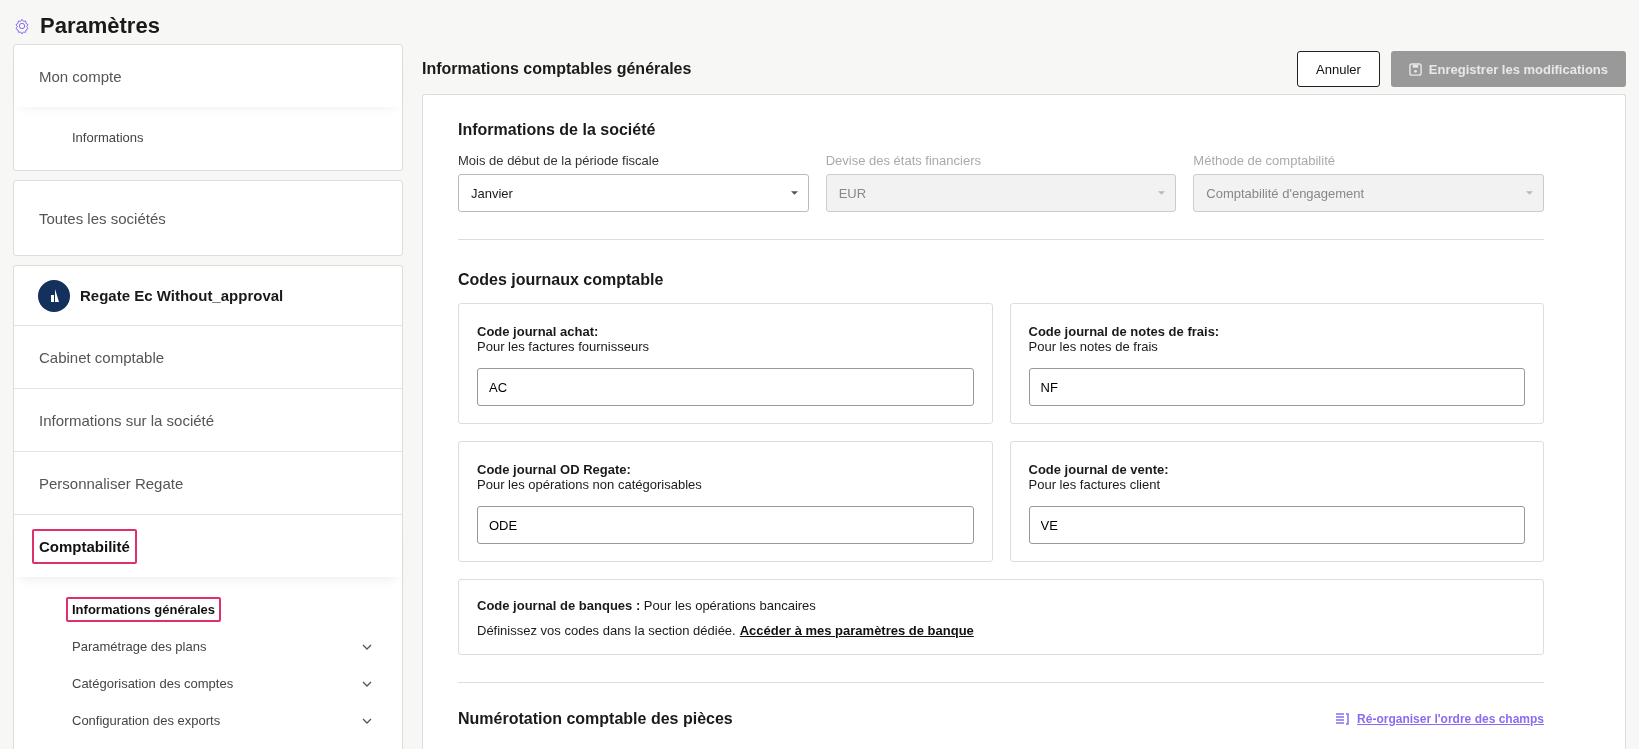  Describe the element at coordinates (1342, 719) in the screenshot. I see `reorder-icon` at that location.